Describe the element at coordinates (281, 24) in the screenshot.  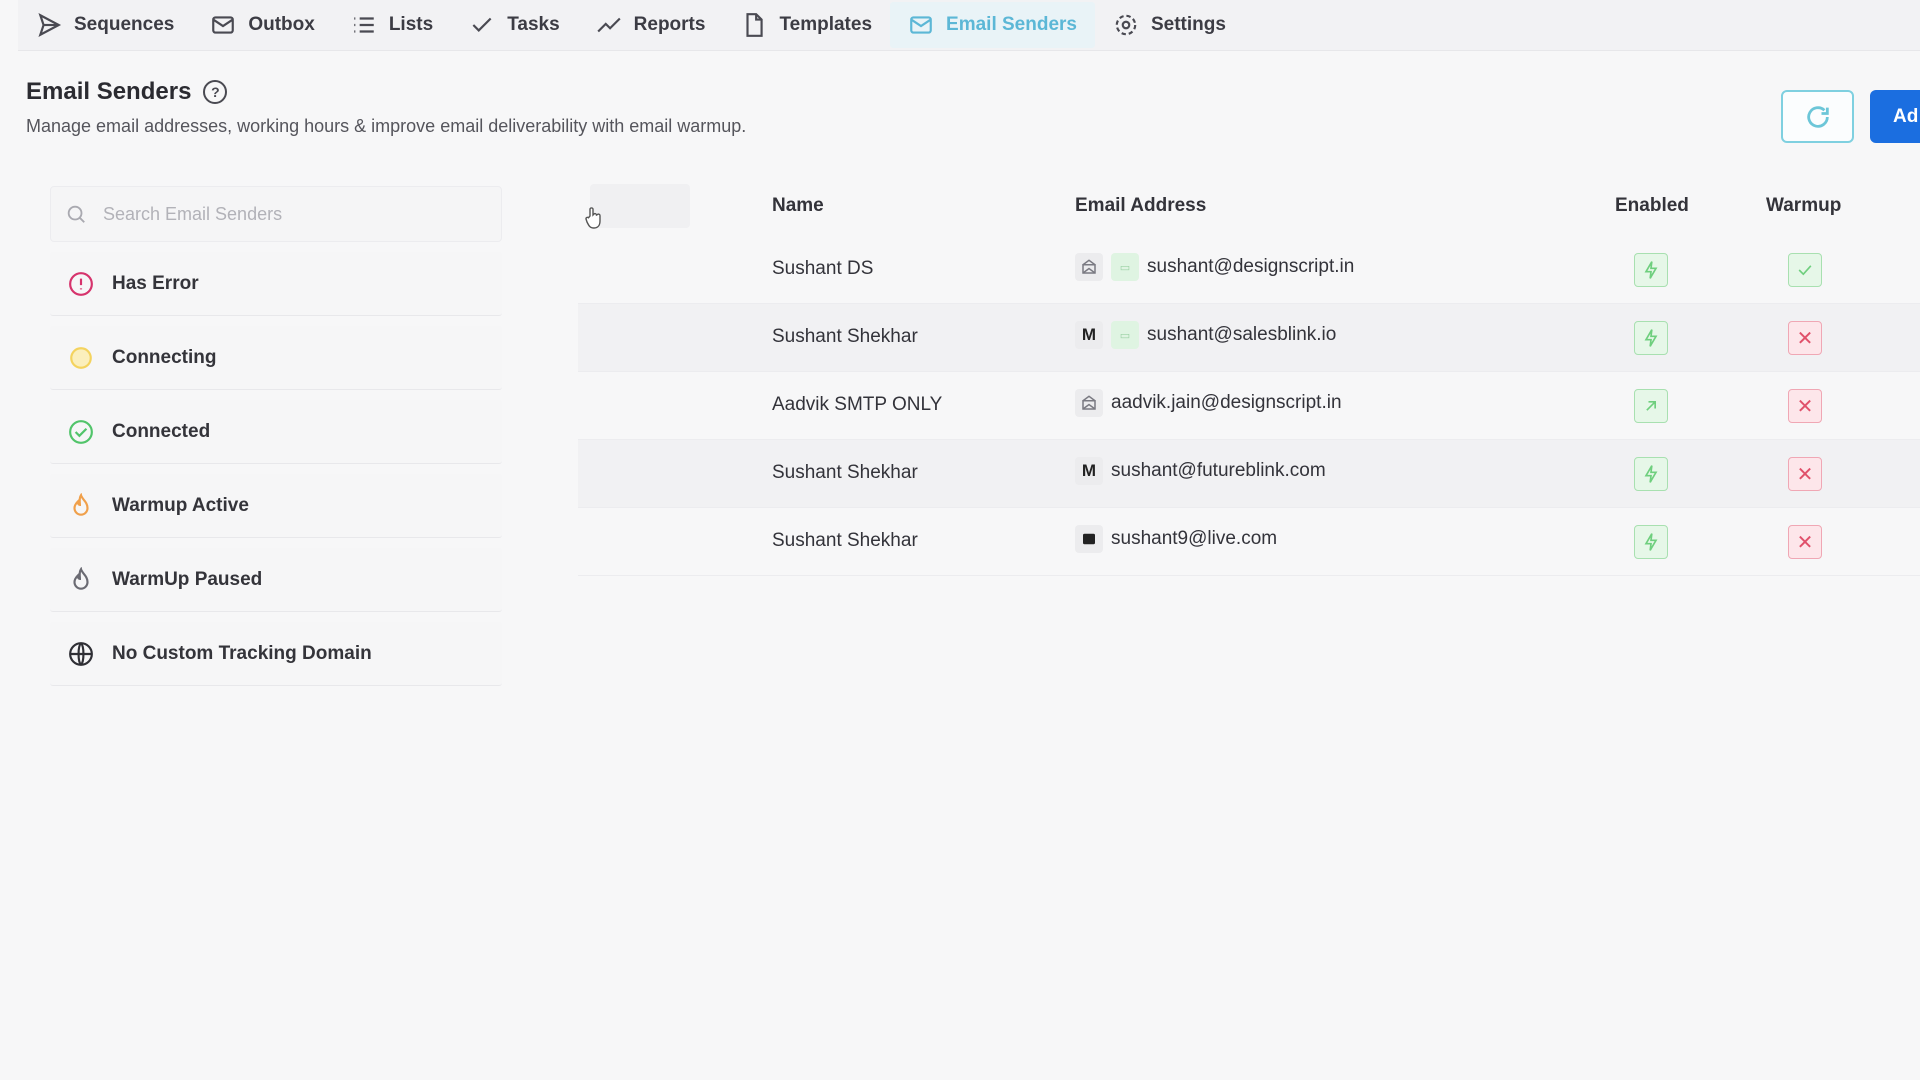
I see `nav-label: Outbox` at that location.